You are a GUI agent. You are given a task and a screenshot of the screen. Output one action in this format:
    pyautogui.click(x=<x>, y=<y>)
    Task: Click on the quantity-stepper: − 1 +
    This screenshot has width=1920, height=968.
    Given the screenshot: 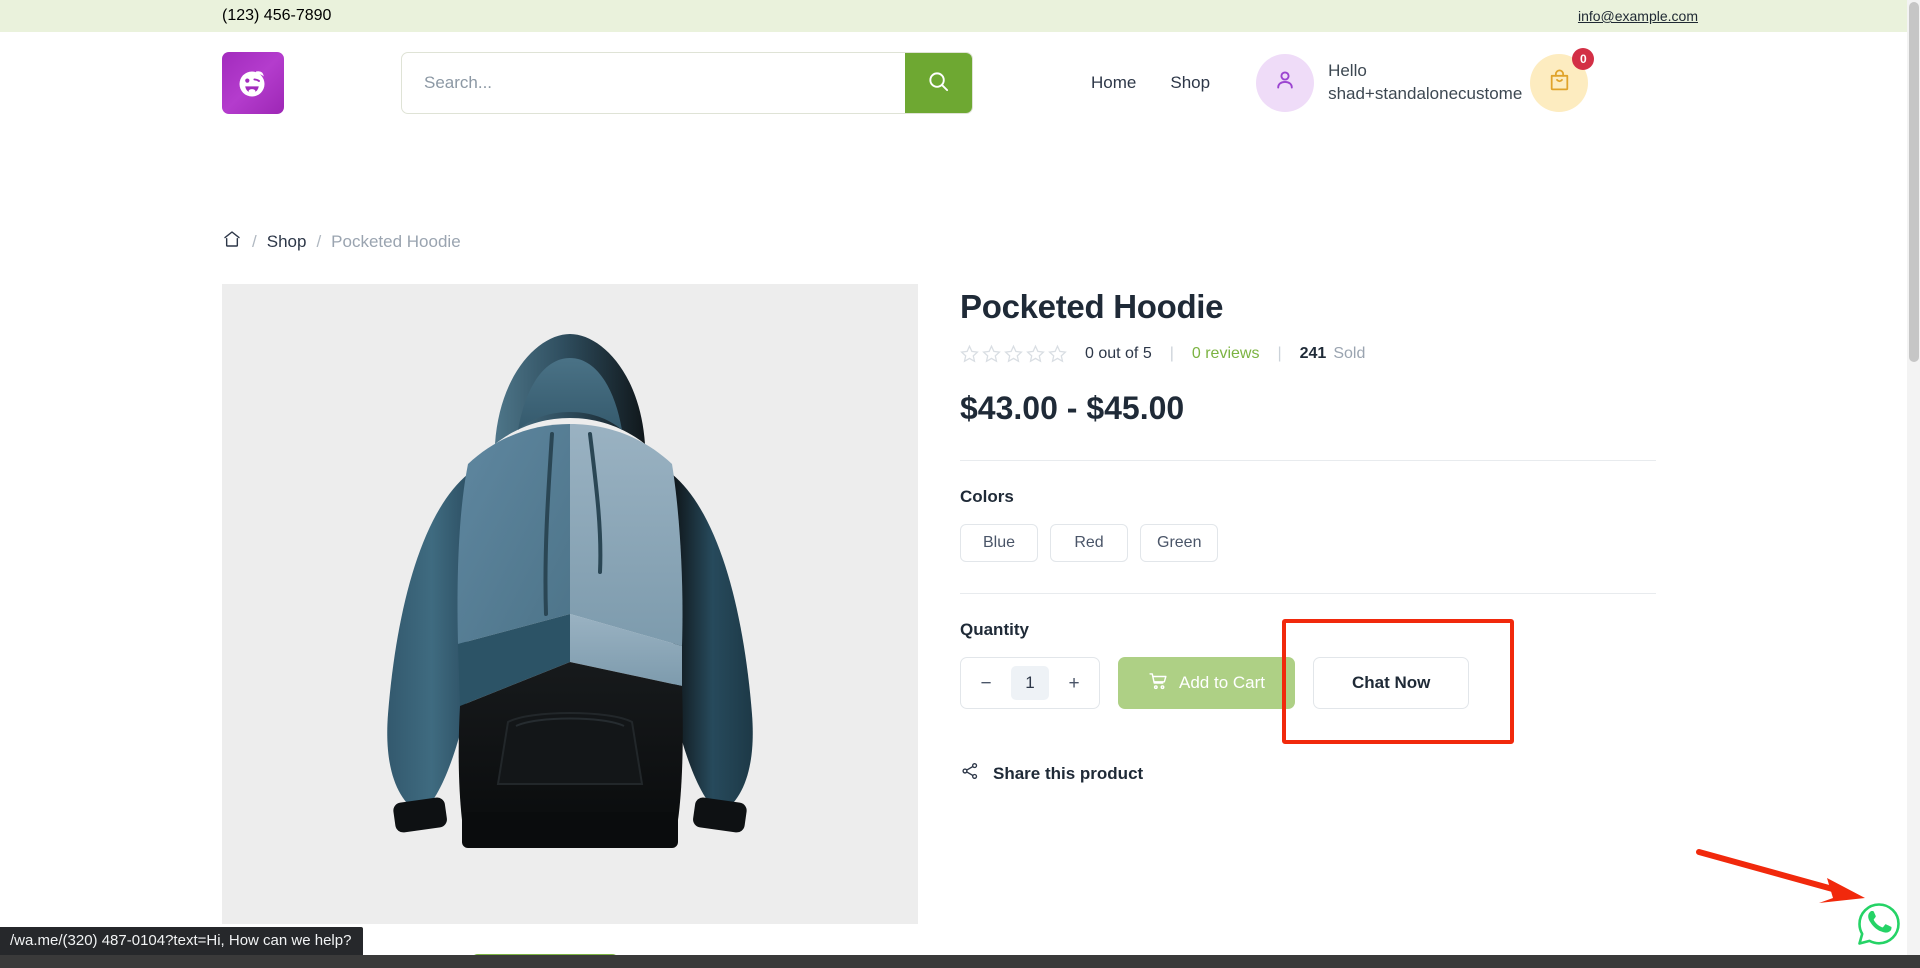 What is the action you would take?
    pyautogui.click(x=1030, y=683)
    